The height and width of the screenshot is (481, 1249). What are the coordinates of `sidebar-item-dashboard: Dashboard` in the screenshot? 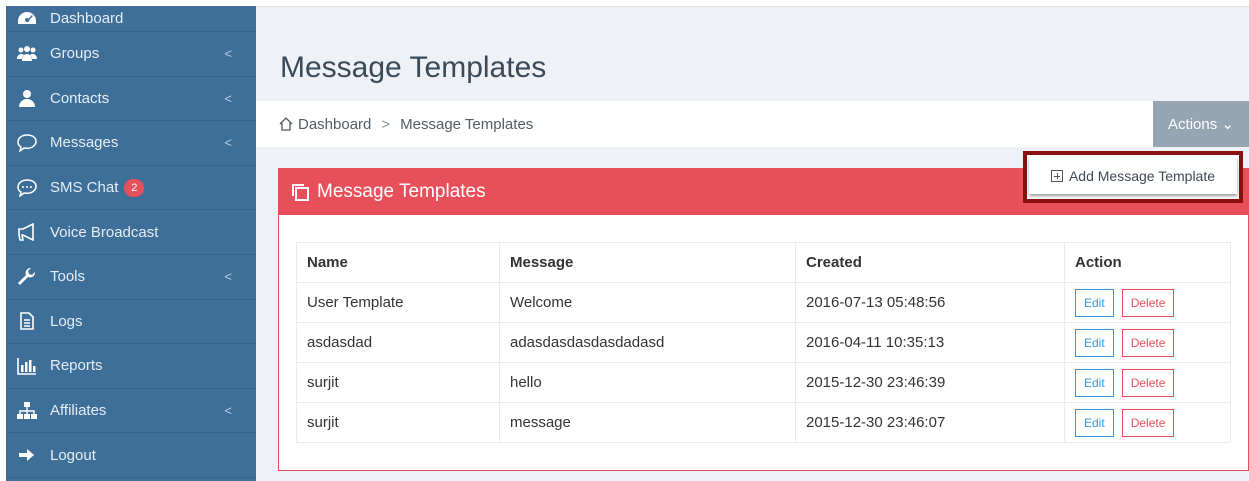 It's located at (131, 19).